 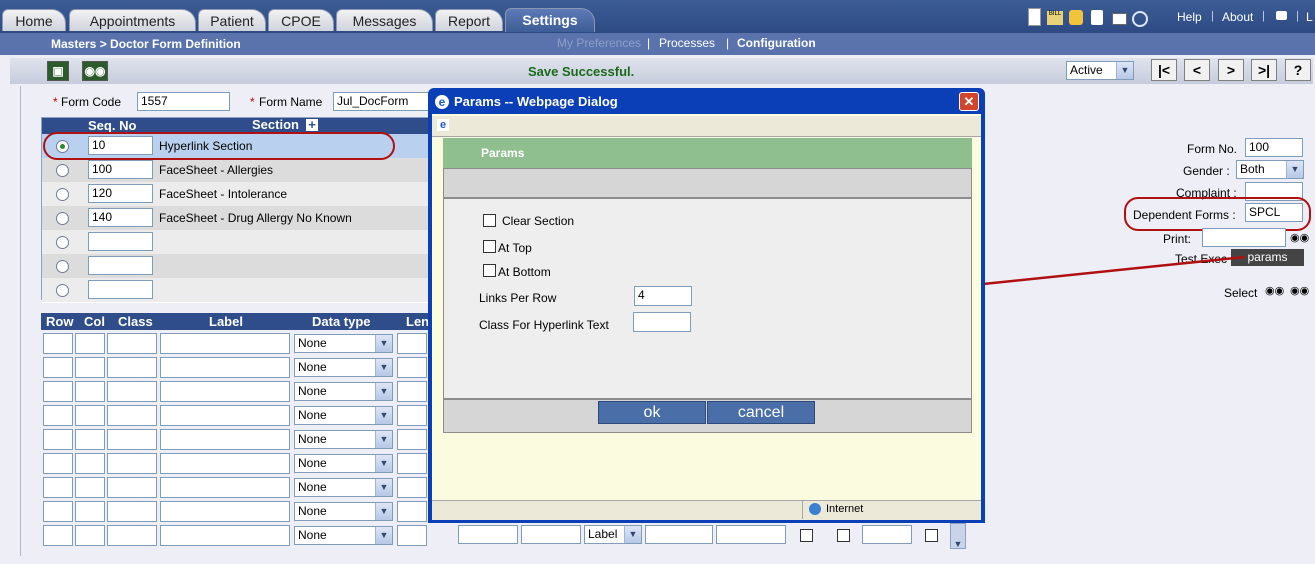 What do you see at coordinates (1100, 70) in the screenshot?
I see `status-select: Active ▼` at bounding box center [1100, 70].